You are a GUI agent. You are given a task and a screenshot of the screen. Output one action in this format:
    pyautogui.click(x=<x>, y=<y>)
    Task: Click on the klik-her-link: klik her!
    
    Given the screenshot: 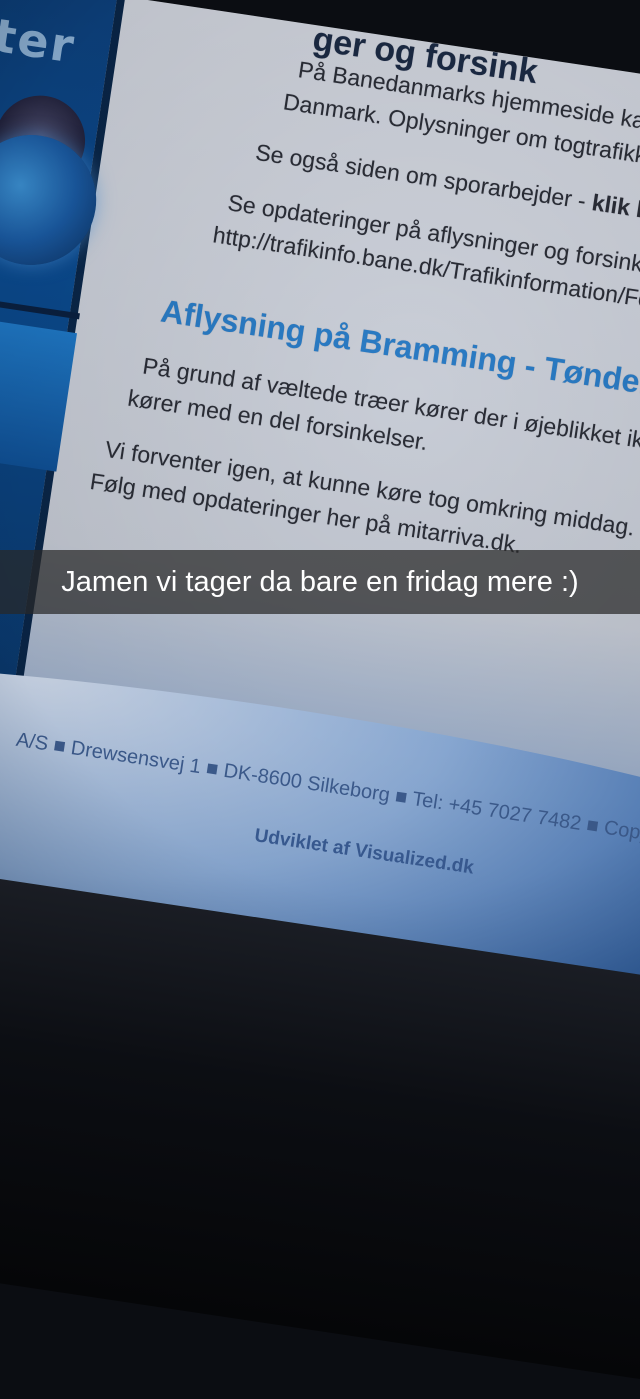 What is the action you would take?
    pyautogui.click(x=615, y=208)
    